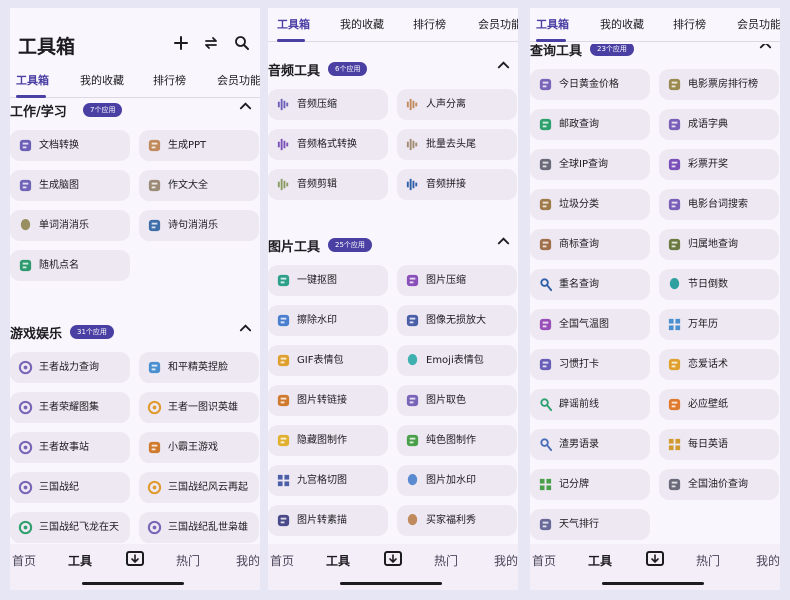  I want to click on tool-tile: 随机点名, so click(70, 265).